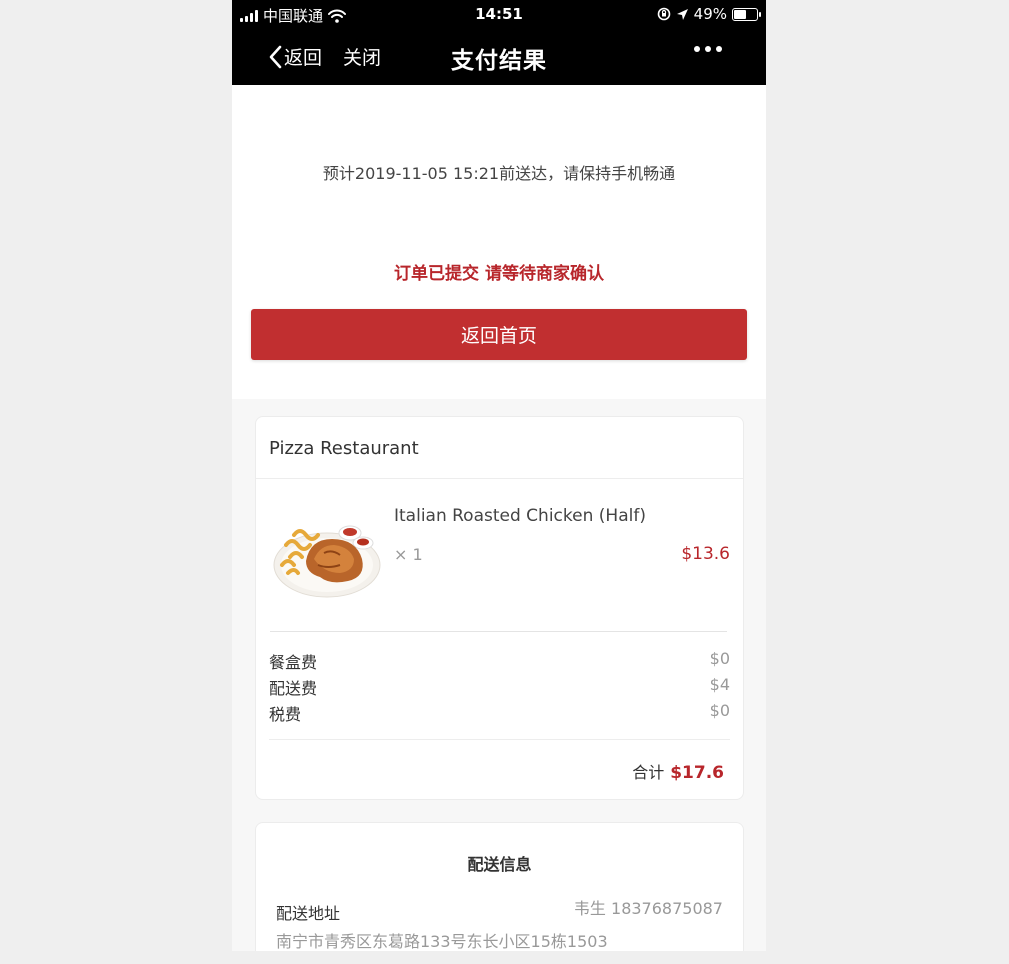 This screenshot has width=1009, height=964. What do you see at coordinates (293, 688) in the screenshot?
I see `fee-label: 配送费` at bounding box center [293, 688].